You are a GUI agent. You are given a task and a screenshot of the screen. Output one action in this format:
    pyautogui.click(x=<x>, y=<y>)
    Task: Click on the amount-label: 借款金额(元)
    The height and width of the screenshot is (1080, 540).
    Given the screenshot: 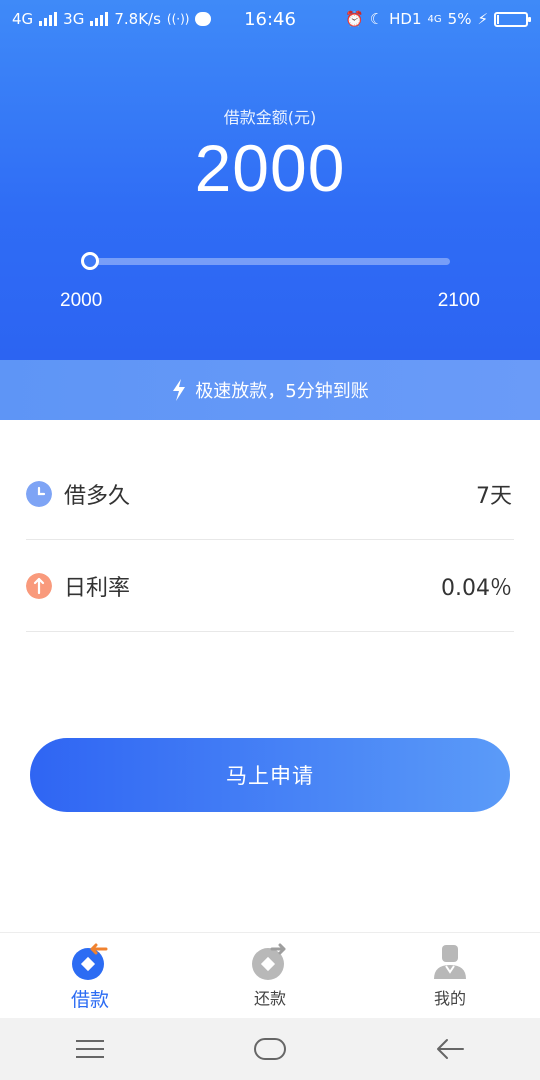 What is the action you would take?
    pyautogui.click(x=270, y=117)
    